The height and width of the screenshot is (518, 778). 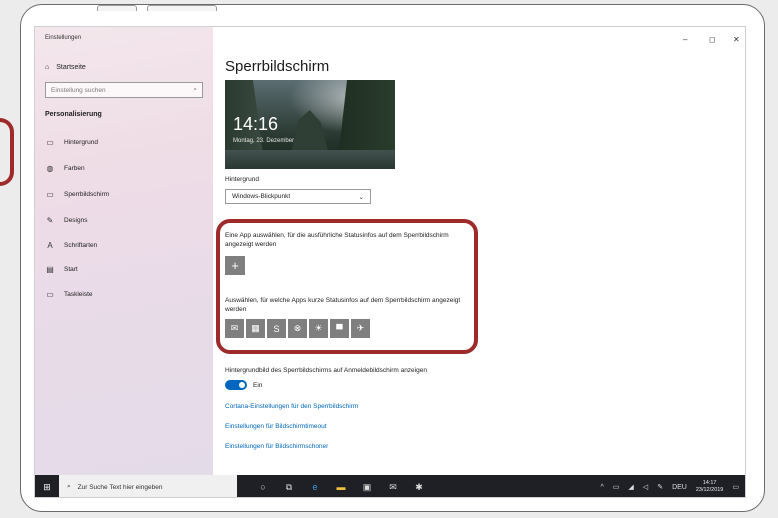 What do you see at coordinates (73, 114) in the screenshot?
I see `section-heading: Personalisierung` at bounding box center [73, 114].